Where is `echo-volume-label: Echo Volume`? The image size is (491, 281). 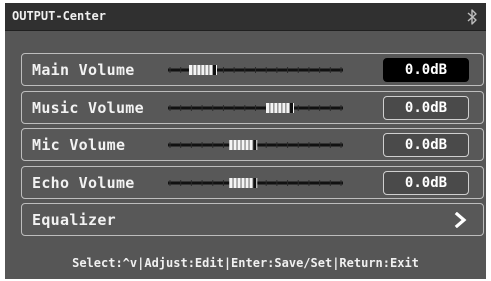
echo-volume-label: Echo Volume is located at coordinates (83, 183).